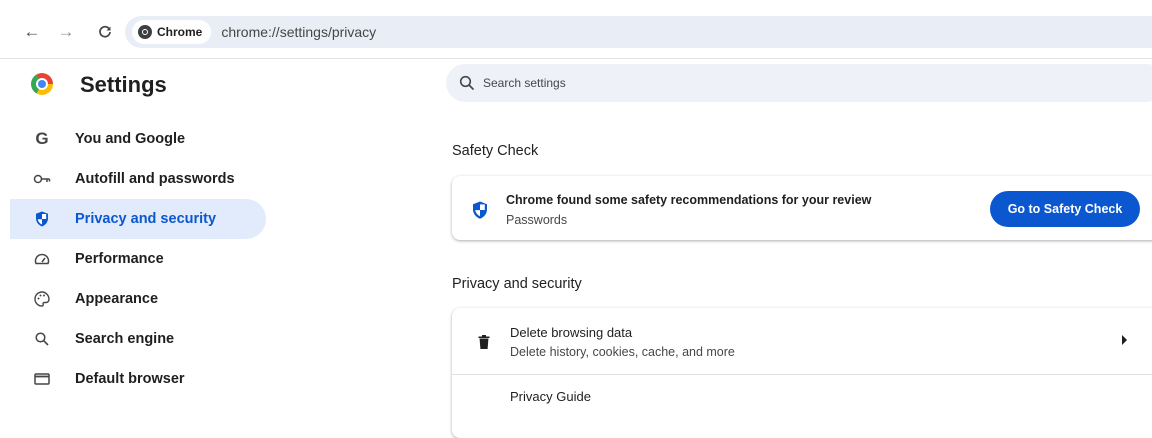  I want to click on trash-icon, so click(484, 342).